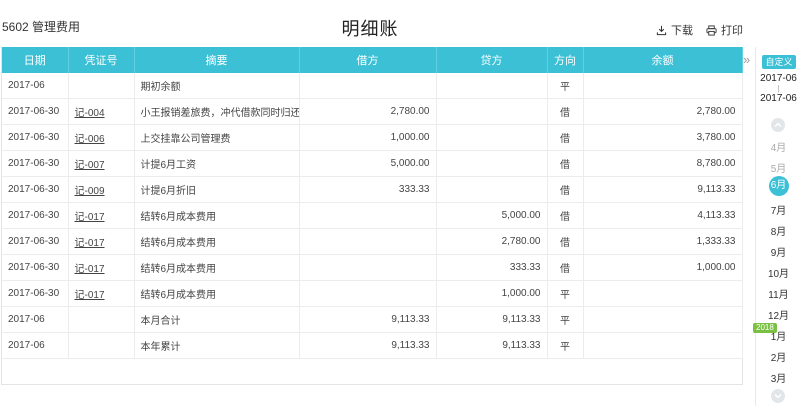  Describe the element at coordinates (779, 62) in the screenshot. I see `custom-period-button: 自定义` at that location.